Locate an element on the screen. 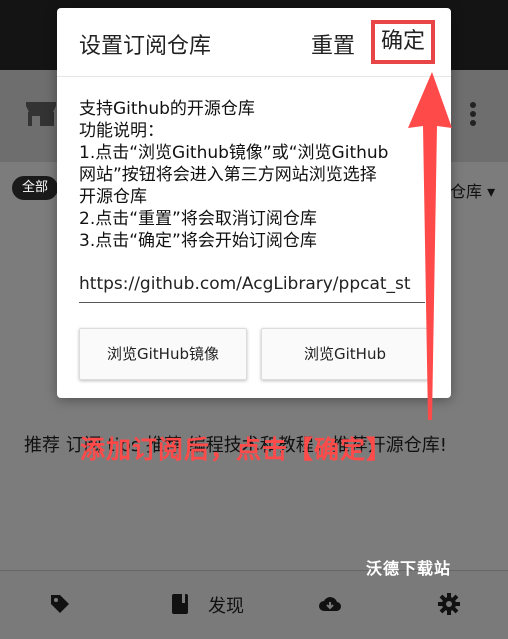 The image size is (508, 639). description-line: 3.点击“确定”将会开始订阅仓库 is located at coordinates (198, 241).